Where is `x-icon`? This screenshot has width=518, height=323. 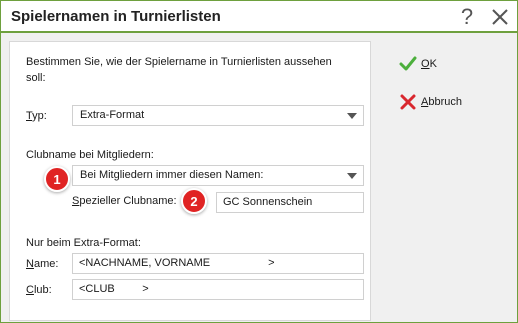
x-icon is located at coordinates (408, 102).